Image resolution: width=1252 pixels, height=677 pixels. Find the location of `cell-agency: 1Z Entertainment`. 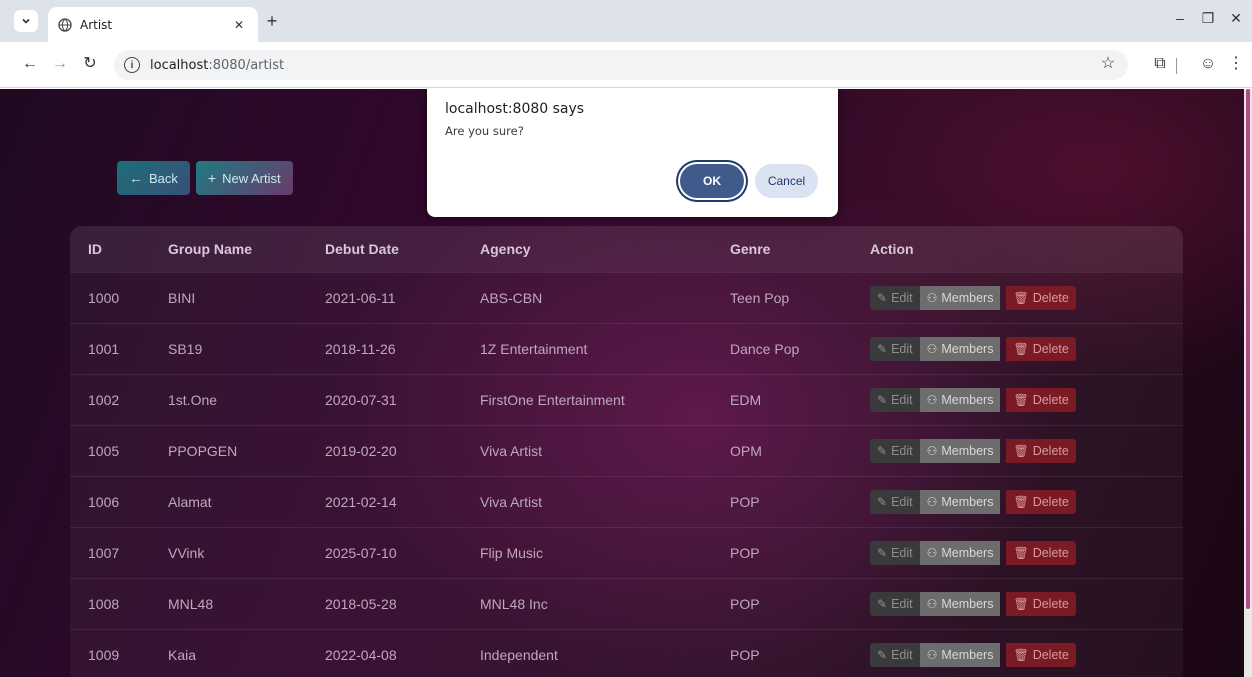

cell-agency: 1Z Entertainment is located at coordinates (534, 349).